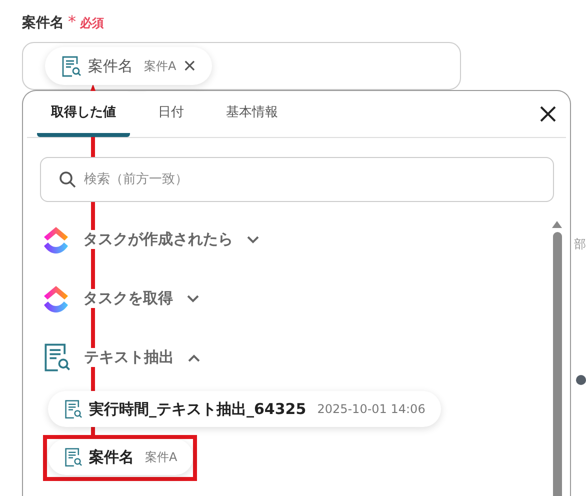 Image resolution: width=586 pixels, height=496 pixels. Describe the element at coordinates (371, 409) in the screenshot. I see `chip-value: 2025-10-01 14:06` at that location.